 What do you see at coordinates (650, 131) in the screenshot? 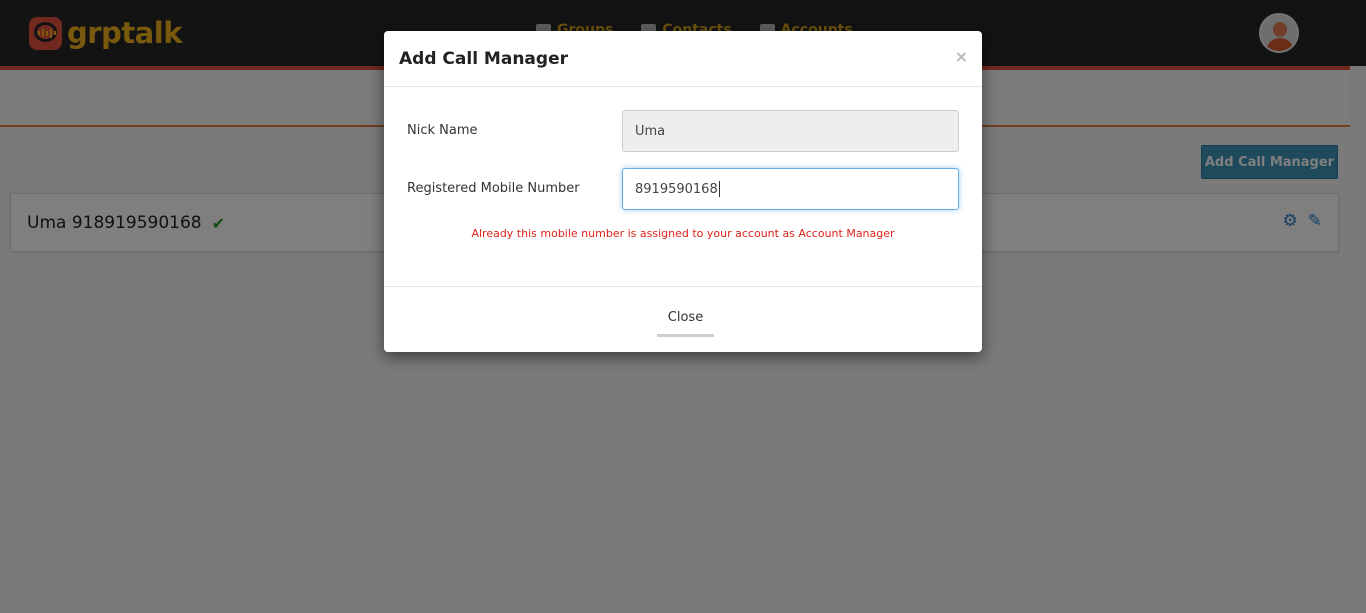
I see `nick-name-value: Uma` at bounding box center [650, 131].